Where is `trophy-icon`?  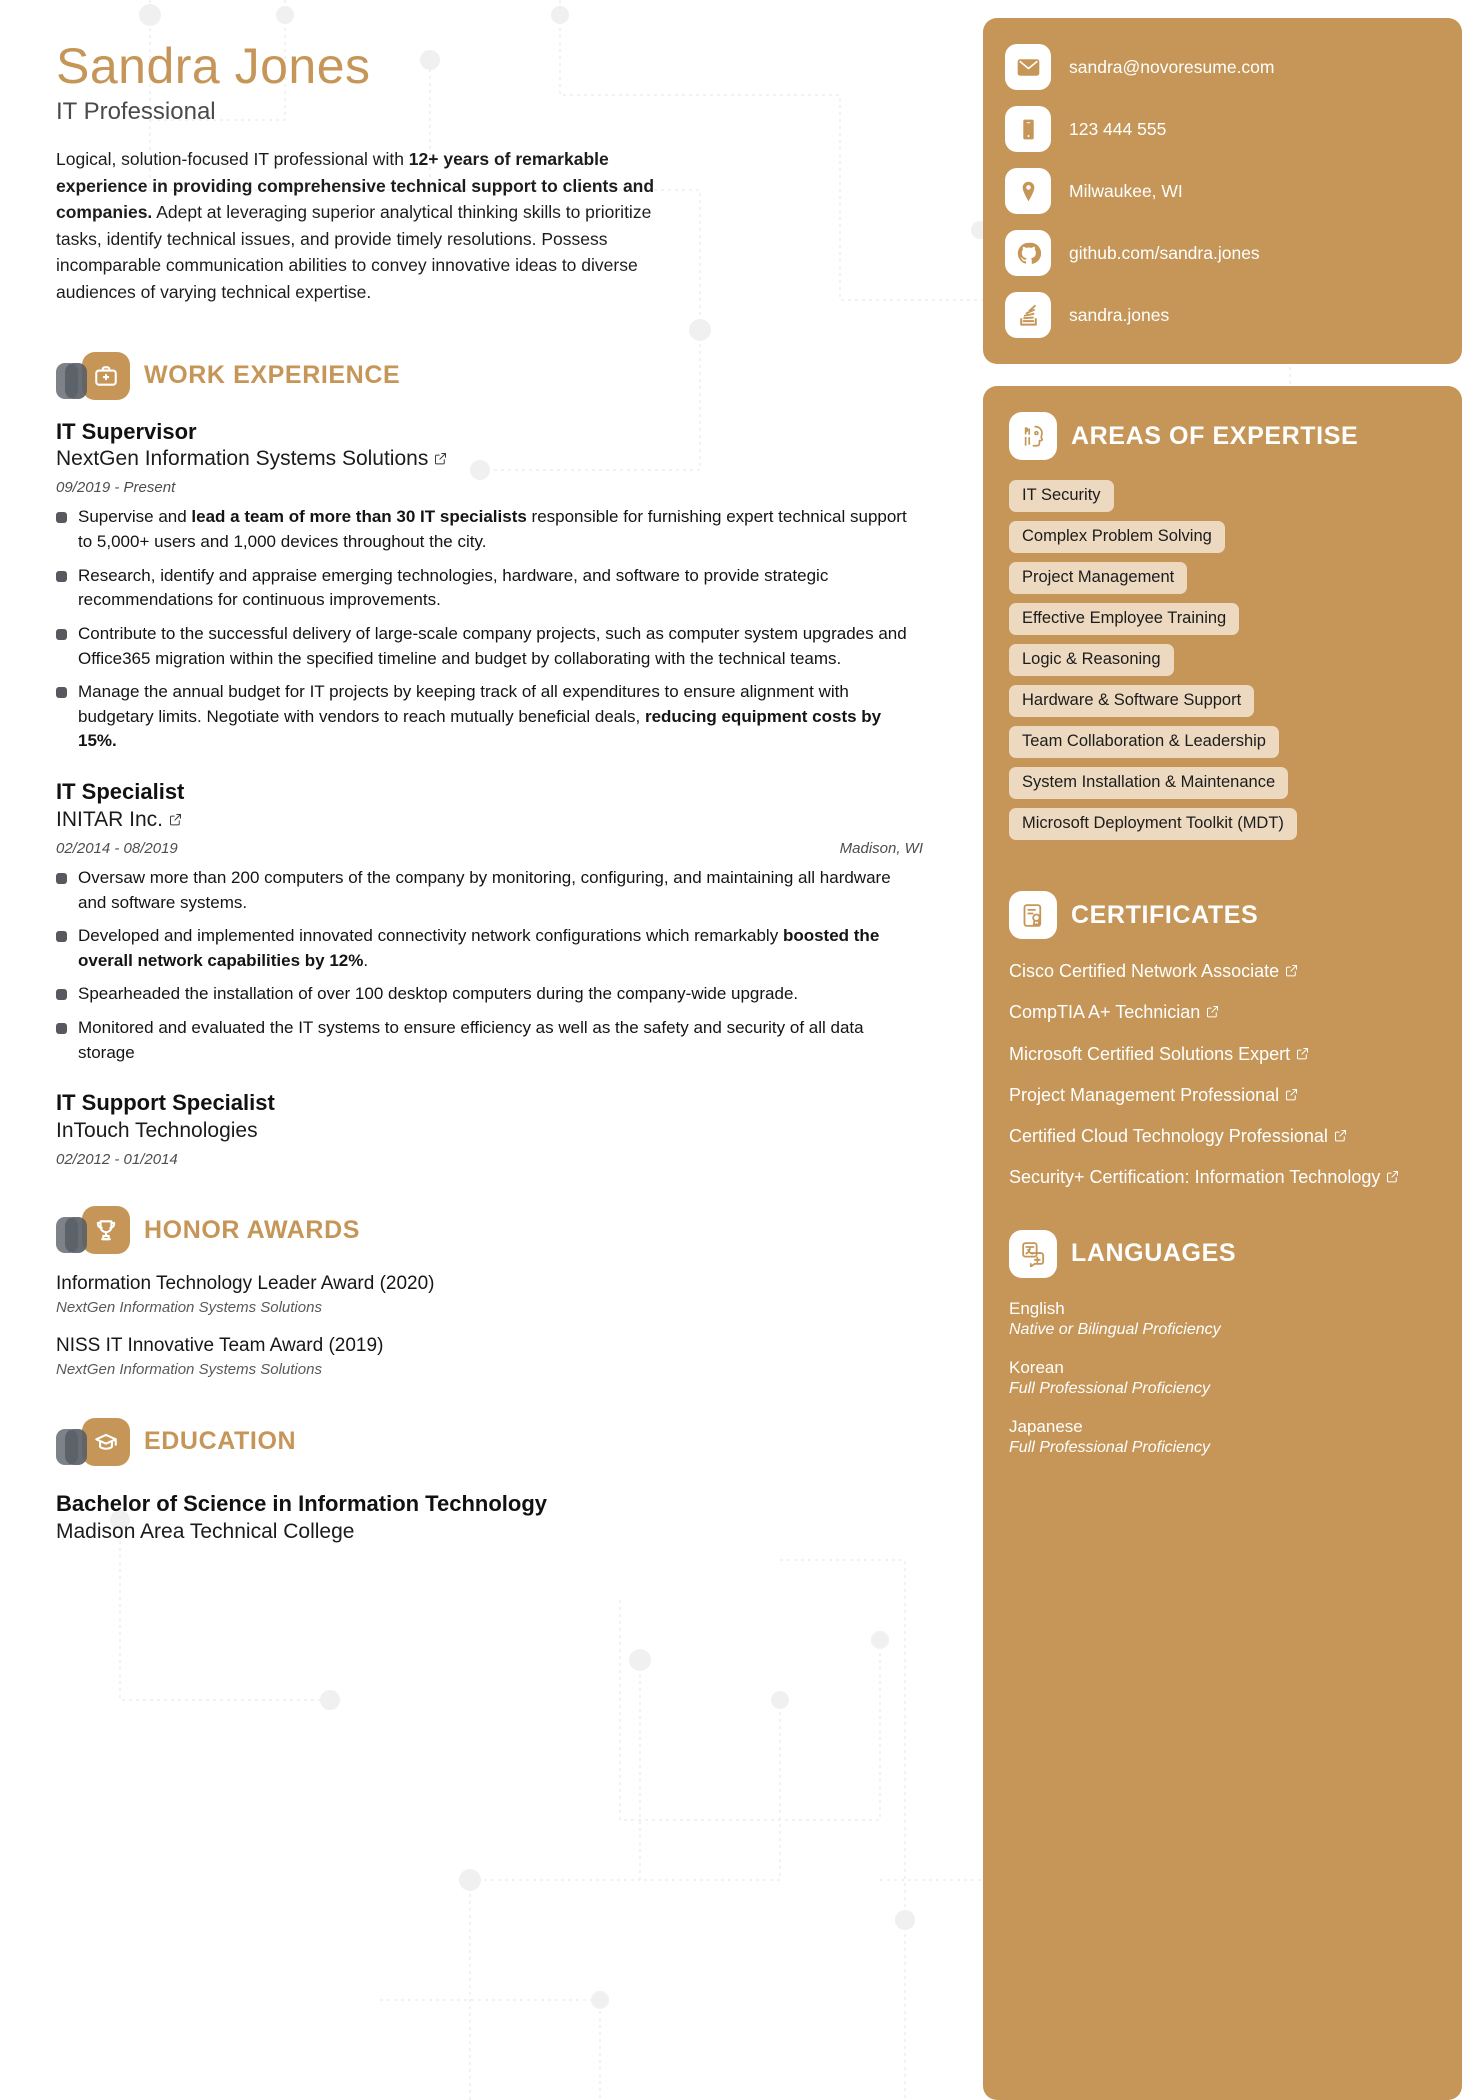
trophy-icon is located at coordinates (106, 1230).